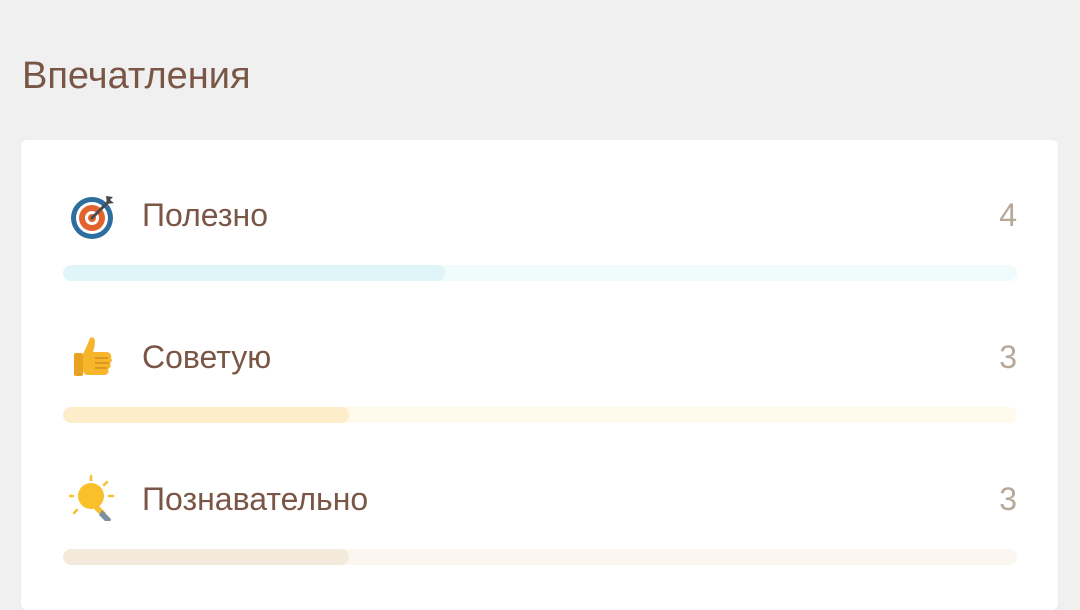  What do you see at coordinates (94, 357) in the screenshot?
I see `thumbs-up-icon` at bounding box center [94, 357].